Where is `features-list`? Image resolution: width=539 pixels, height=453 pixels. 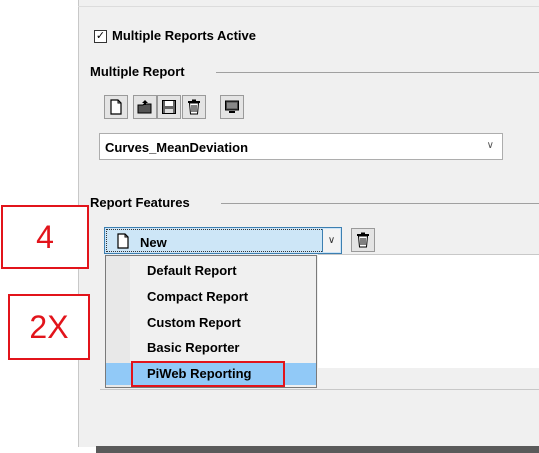 features-list is located at coordinates (428, 312).